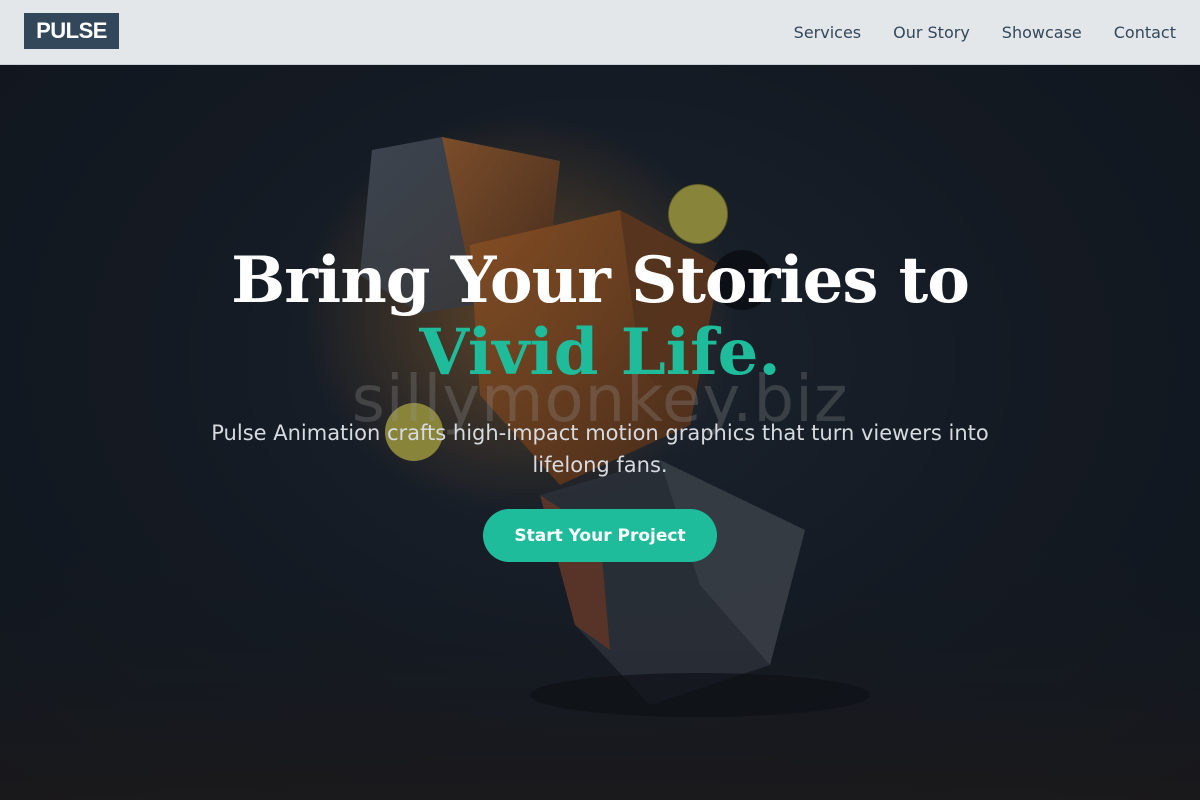 The image size is (1200, 800). I want to click on hero-headline-line1: Bring Your Stories to, so click(600, 280).